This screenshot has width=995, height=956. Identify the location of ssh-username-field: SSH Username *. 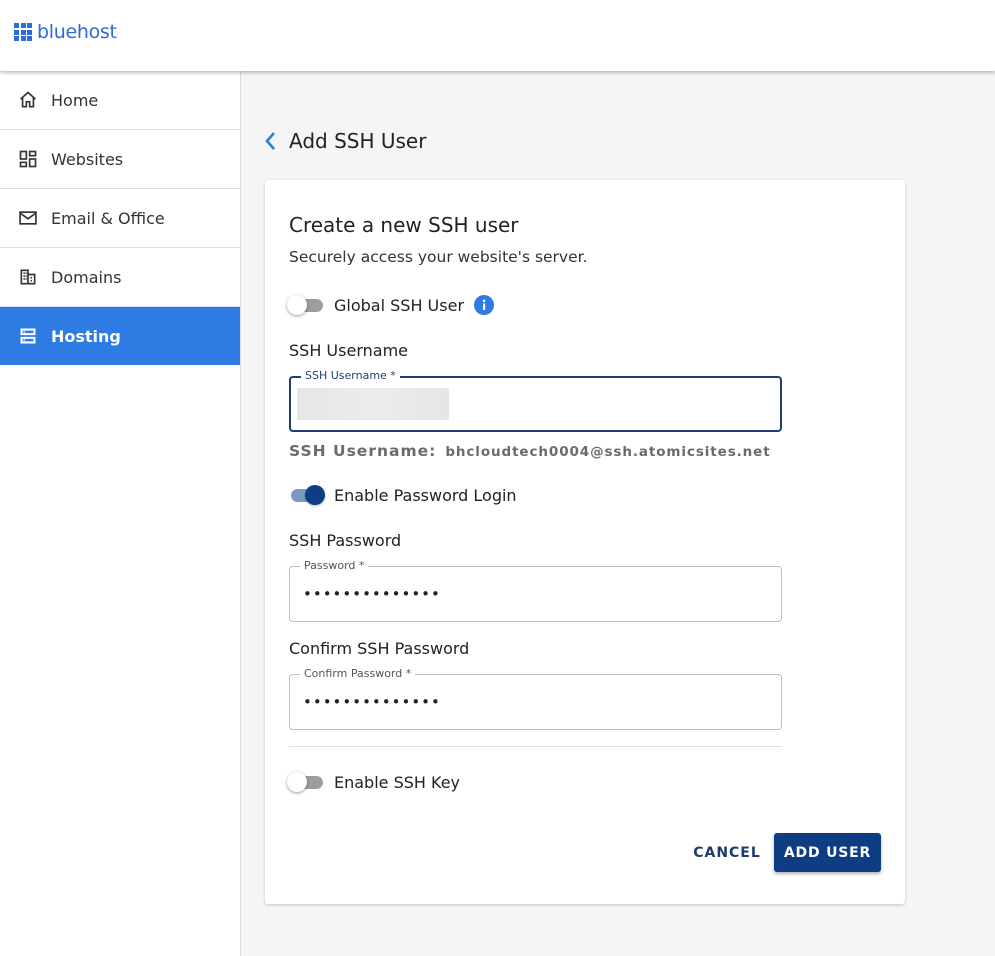
(535, 400).